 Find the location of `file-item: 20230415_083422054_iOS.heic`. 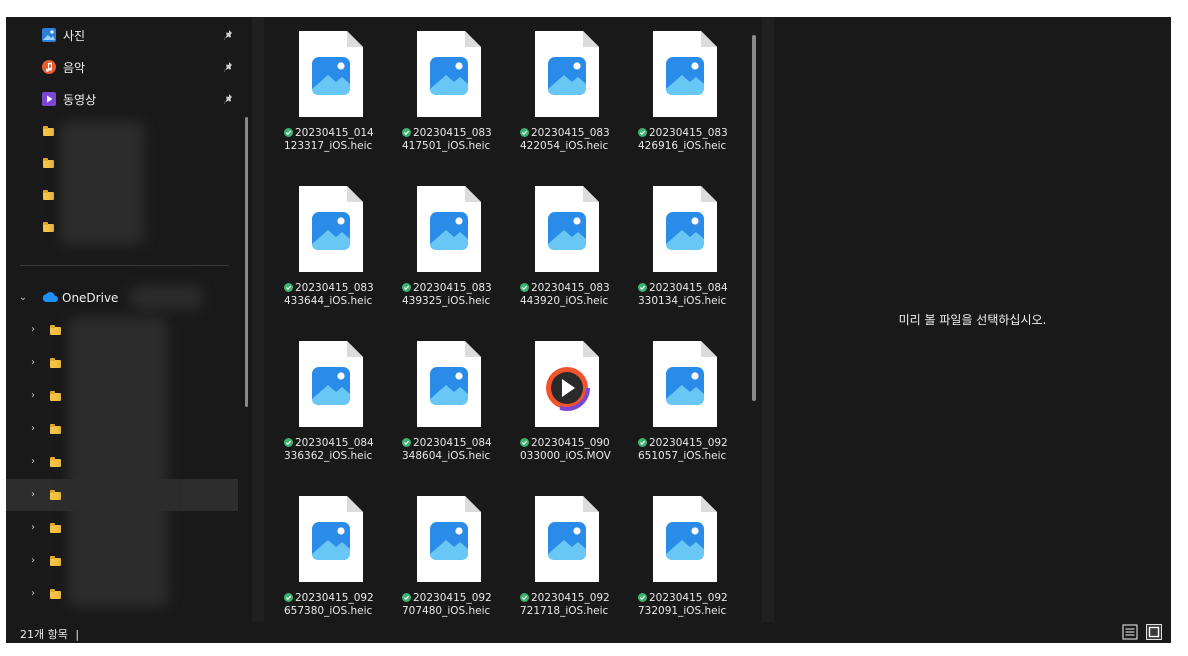

file-item: 20230415_083422054_iOS.heic is located at coordinates (568, 98).